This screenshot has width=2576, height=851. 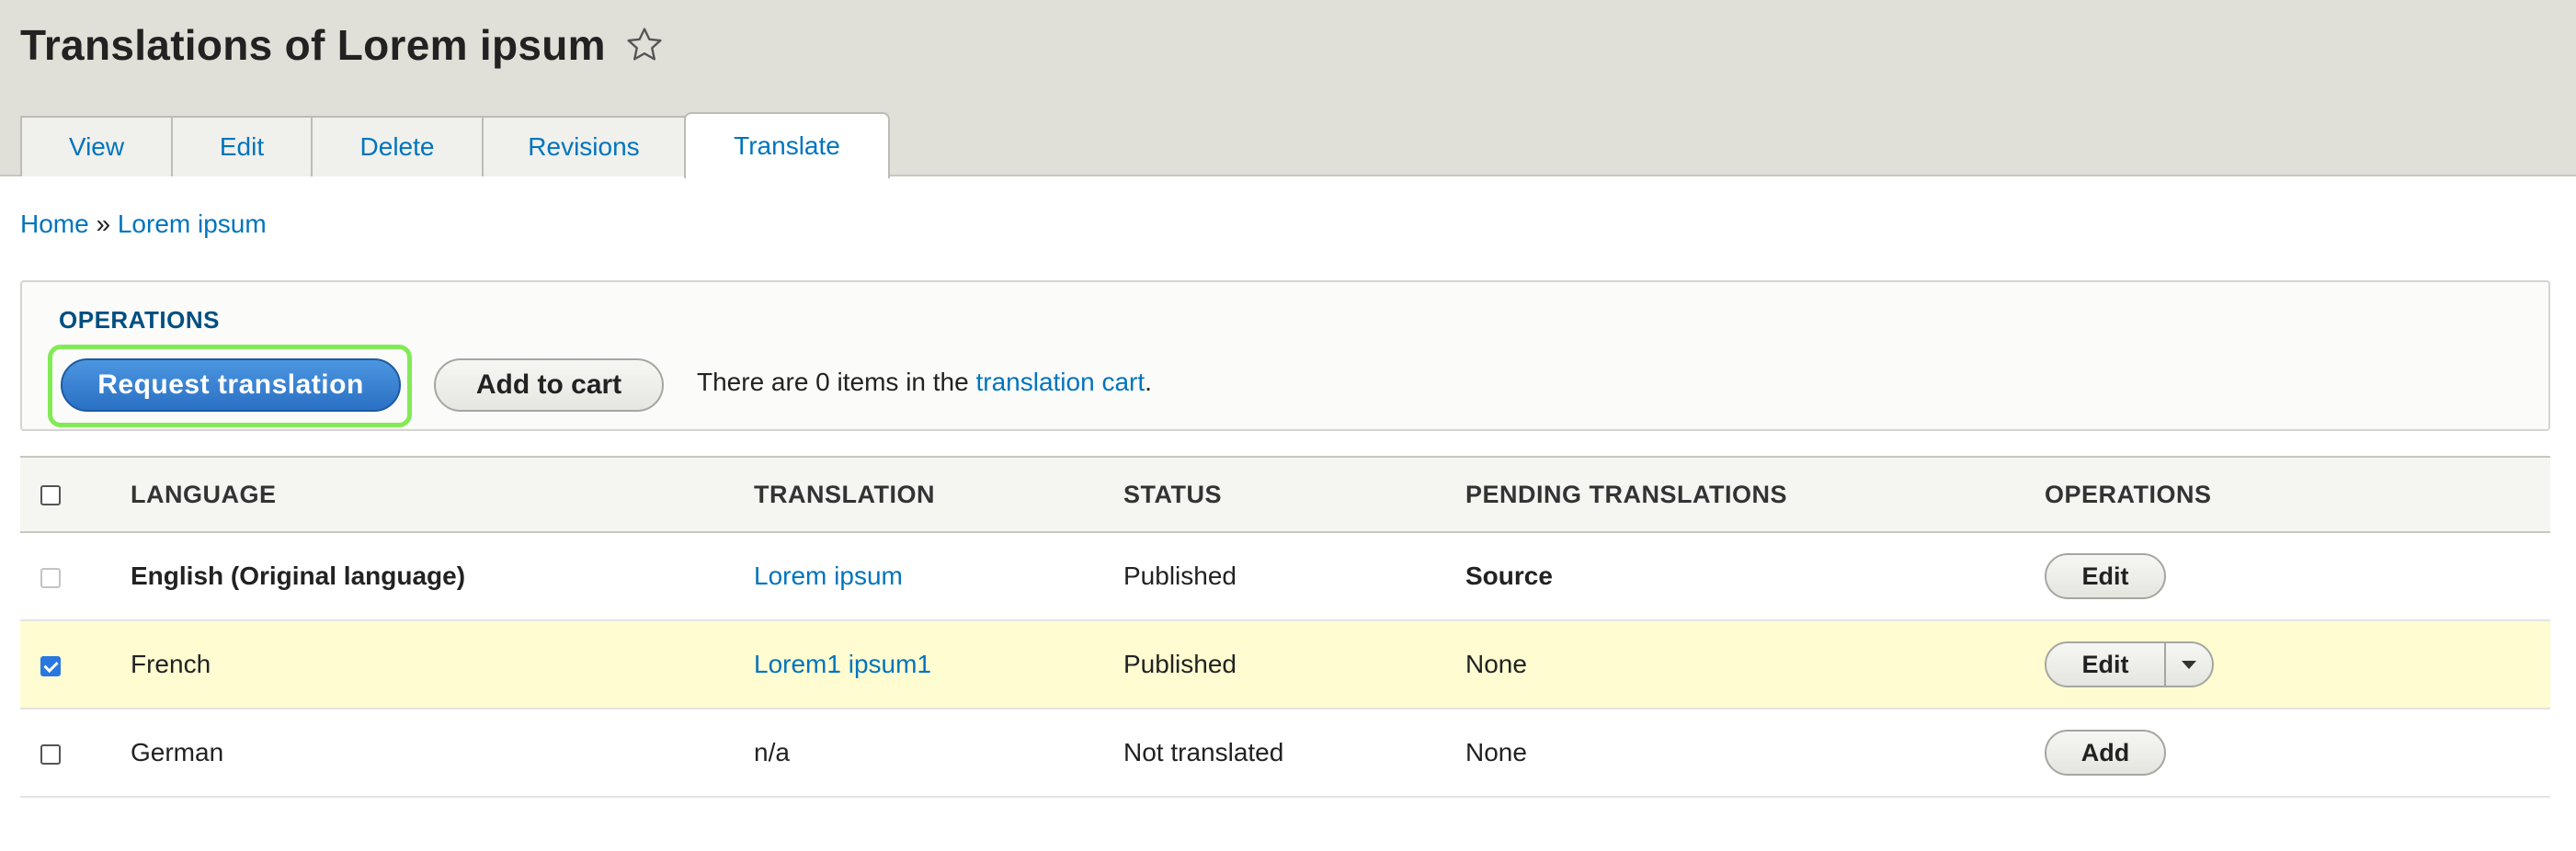 I want to click on page-title-text: Translations of Lorem ipsum, so click(x=313, y=45).